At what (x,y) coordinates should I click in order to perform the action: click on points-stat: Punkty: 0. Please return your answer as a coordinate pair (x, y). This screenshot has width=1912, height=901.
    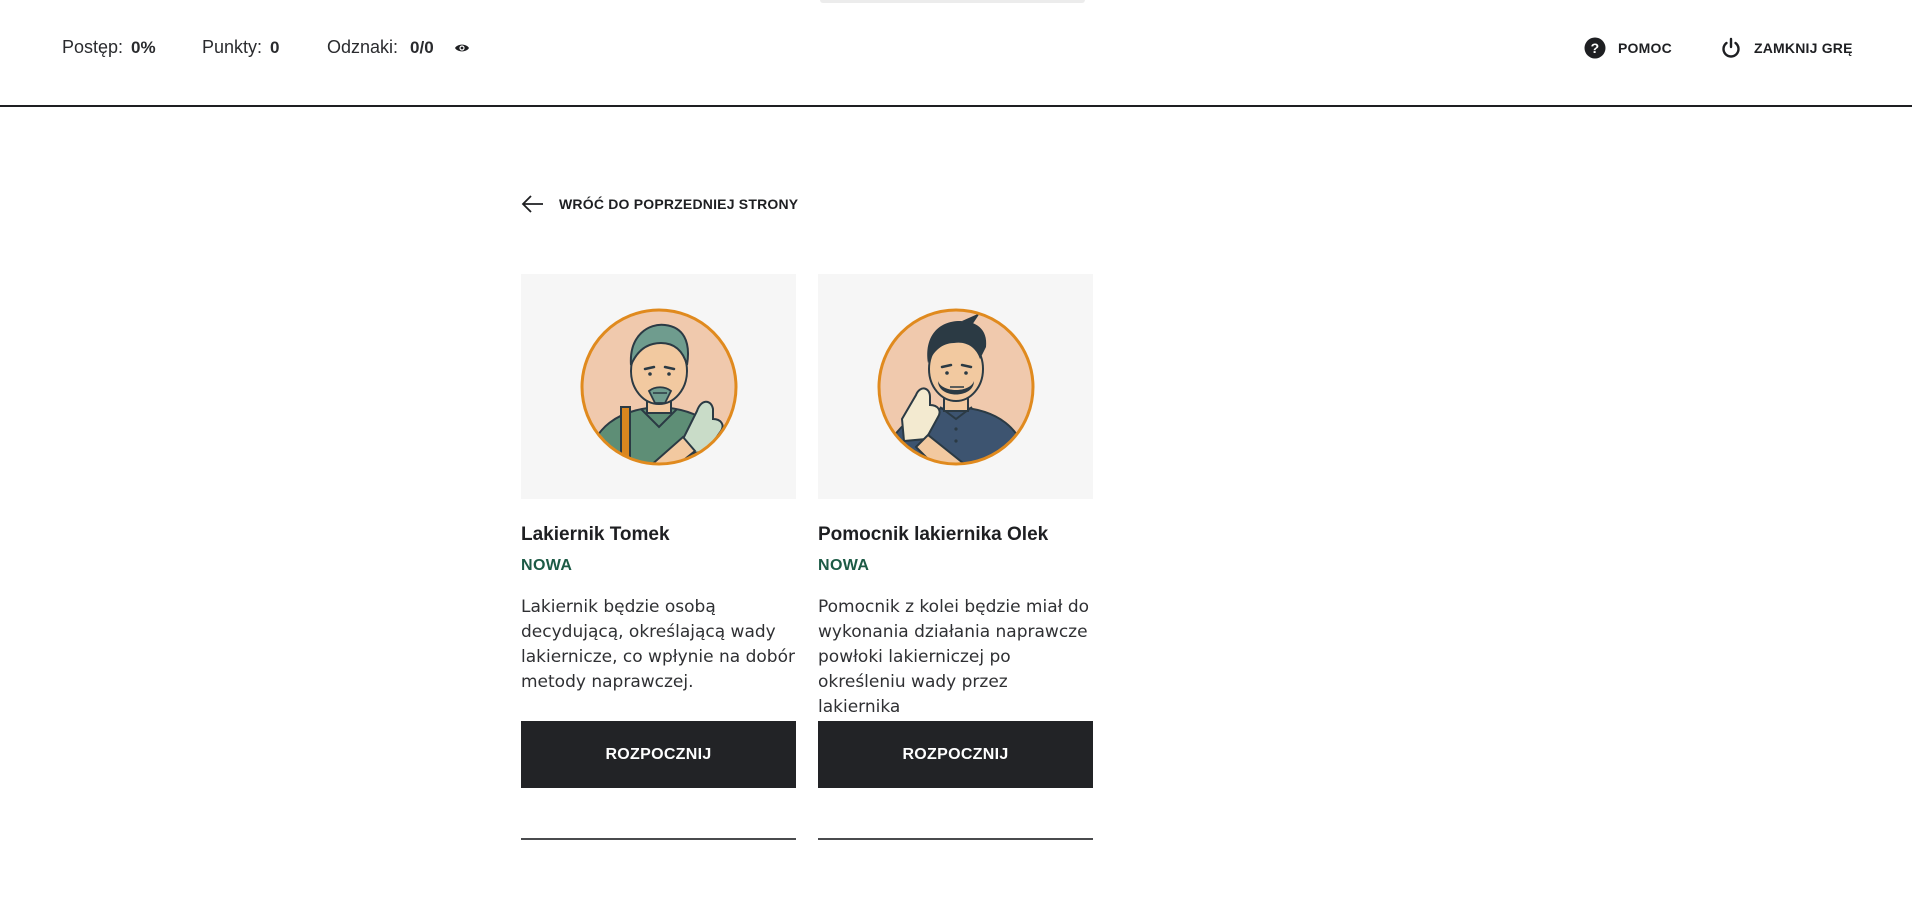
    Looking at the image, I should click on (241, 47).